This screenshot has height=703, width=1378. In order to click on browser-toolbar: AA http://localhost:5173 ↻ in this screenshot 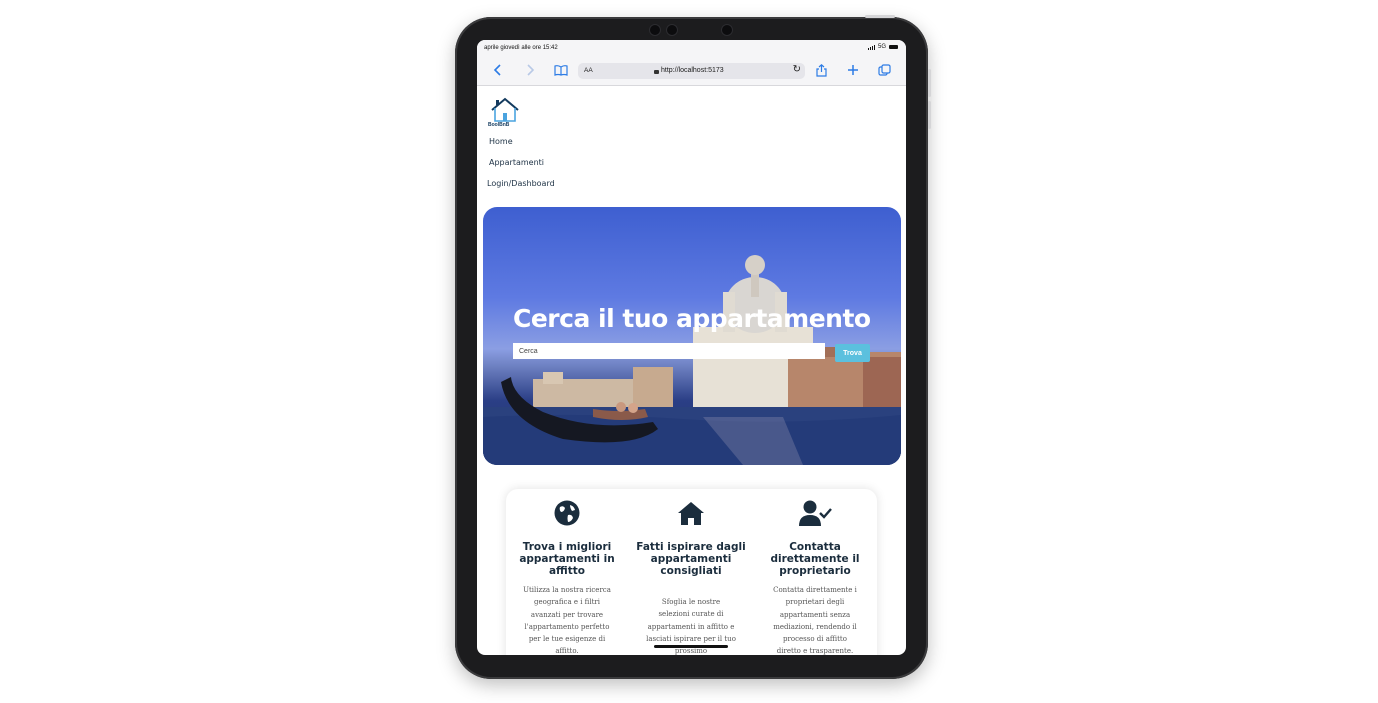, I will do `click(691, 71)`.